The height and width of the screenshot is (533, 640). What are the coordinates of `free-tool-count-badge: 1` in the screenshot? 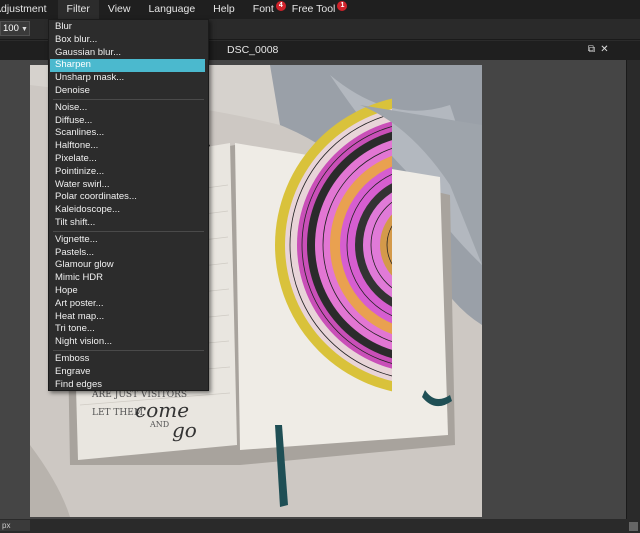 It's located at (342, 6).